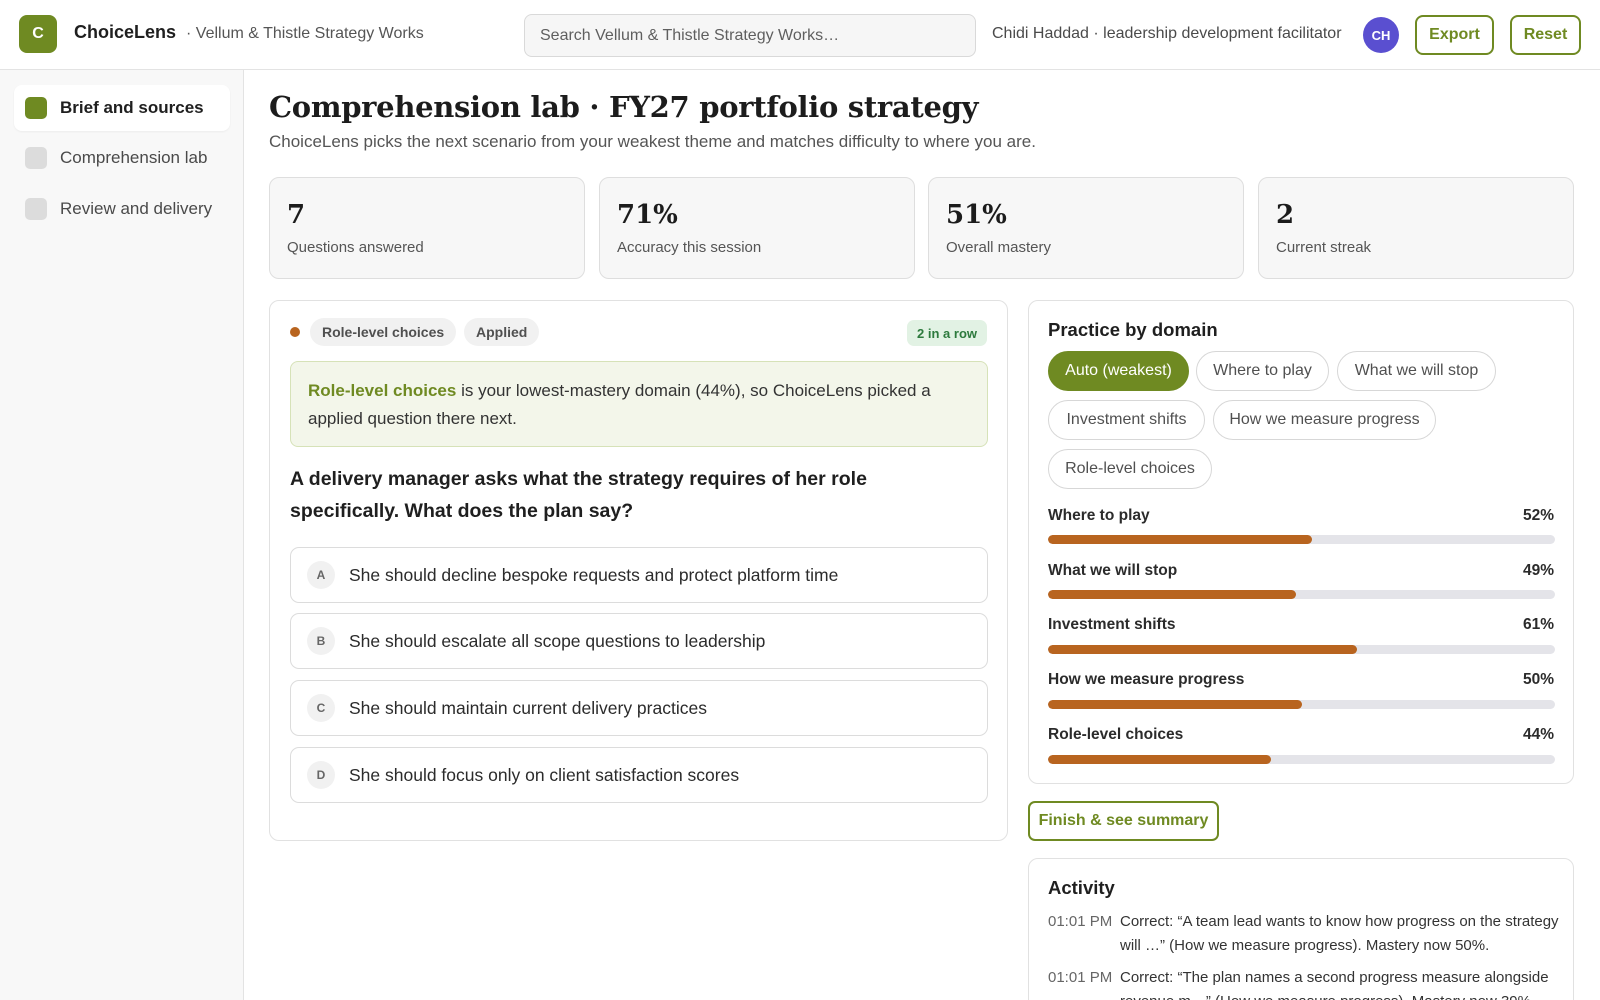  What do you see at coordinates (1123, 821) in the screenshot?
I see `finish-summary-button: Finish & see summary` at bounding box center [1123, 821].